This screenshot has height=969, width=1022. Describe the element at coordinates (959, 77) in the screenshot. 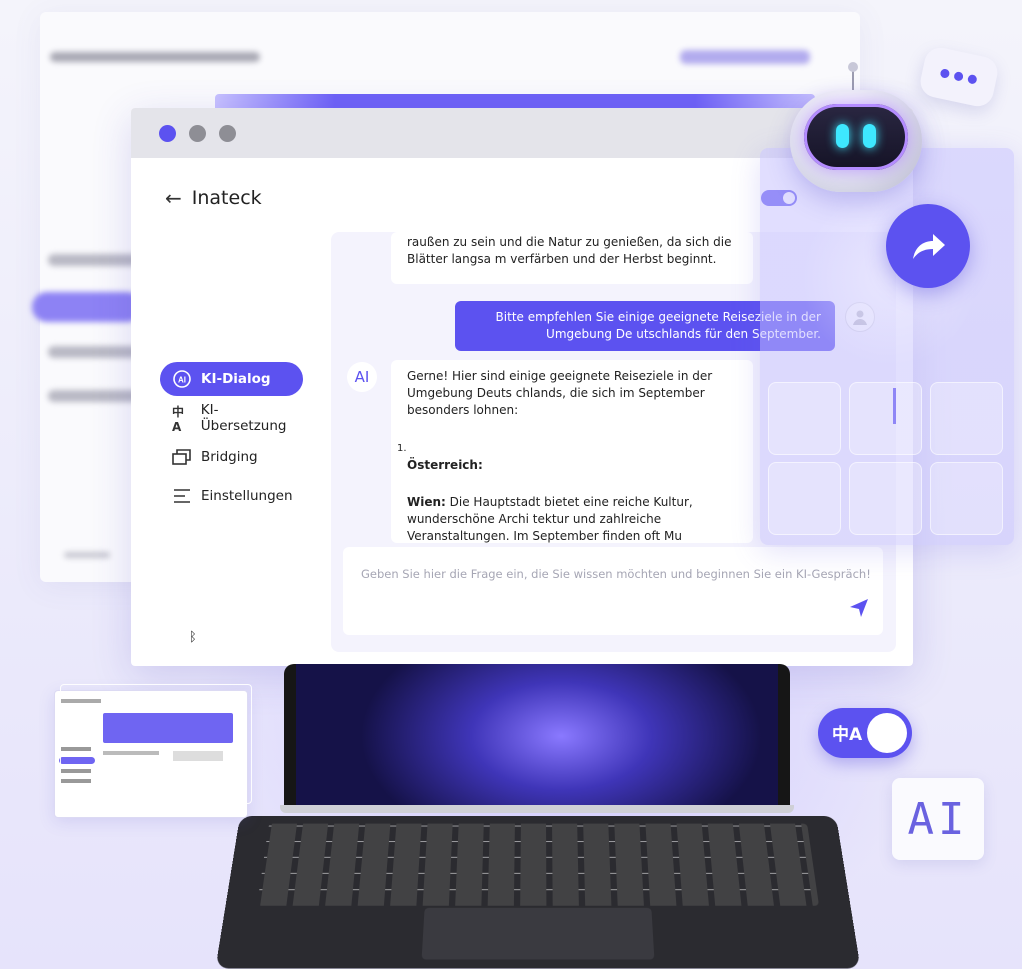

I see `chat-bubble-icon` at that location.